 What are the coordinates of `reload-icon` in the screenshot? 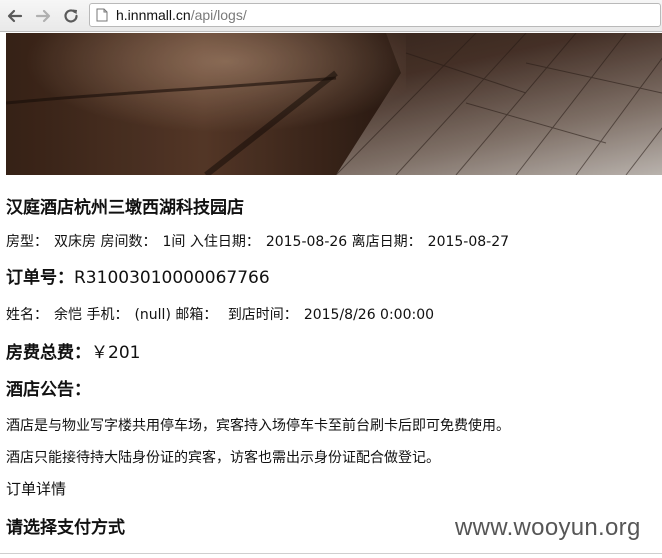 It's located at (71, 16).